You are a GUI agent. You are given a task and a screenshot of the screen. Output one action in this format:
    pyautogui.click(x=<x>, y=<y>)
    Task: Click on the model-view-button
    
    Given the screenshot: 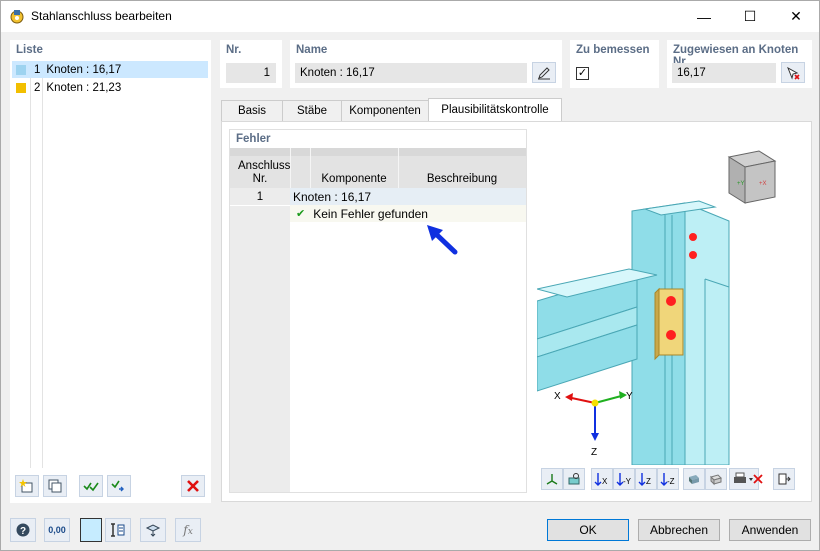 What is the action you would take?
    pyautogui.click(x=153, y=530)
    